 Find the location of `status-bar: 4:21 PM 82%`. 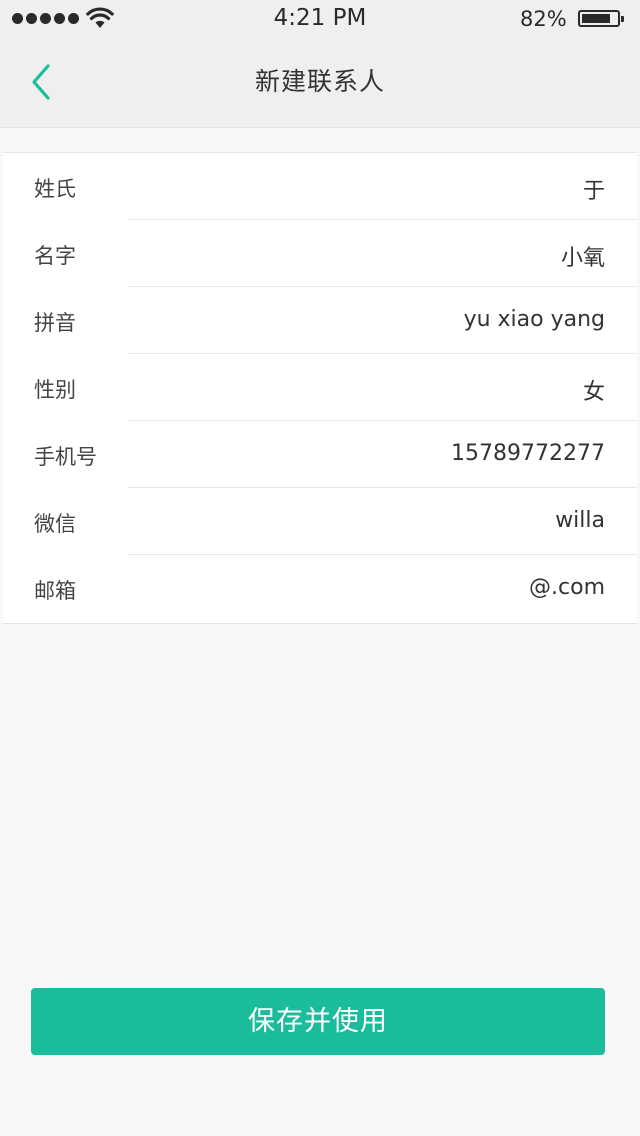

status-bar: 4:21 PM 82% is located at coordinates (320, 20).